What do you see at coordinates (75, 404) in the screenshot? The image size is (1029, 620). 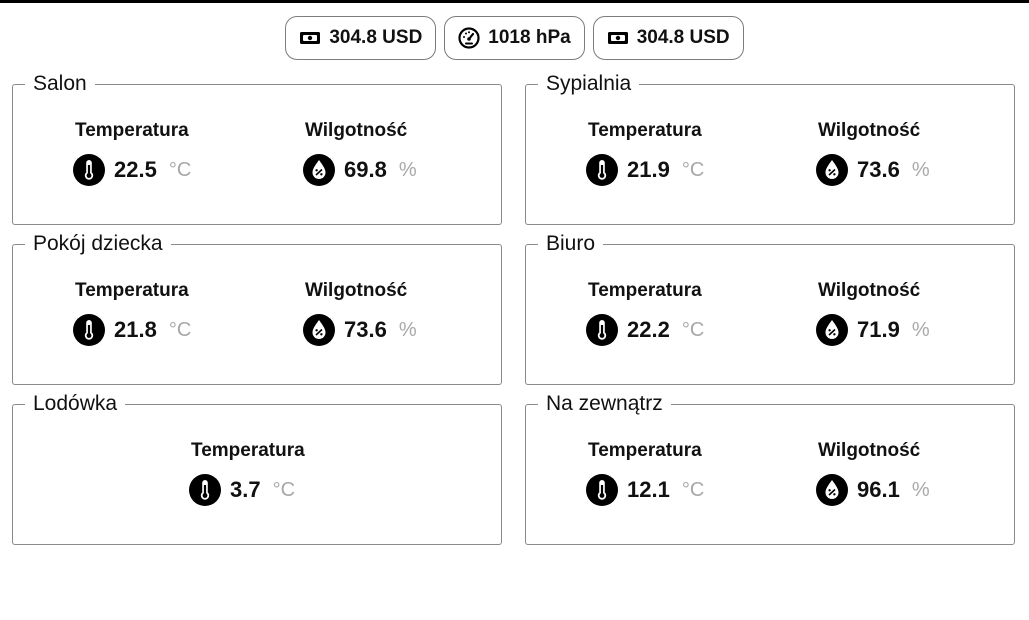 I see `room-title: Lodówka` at bounding box center [75, 404].